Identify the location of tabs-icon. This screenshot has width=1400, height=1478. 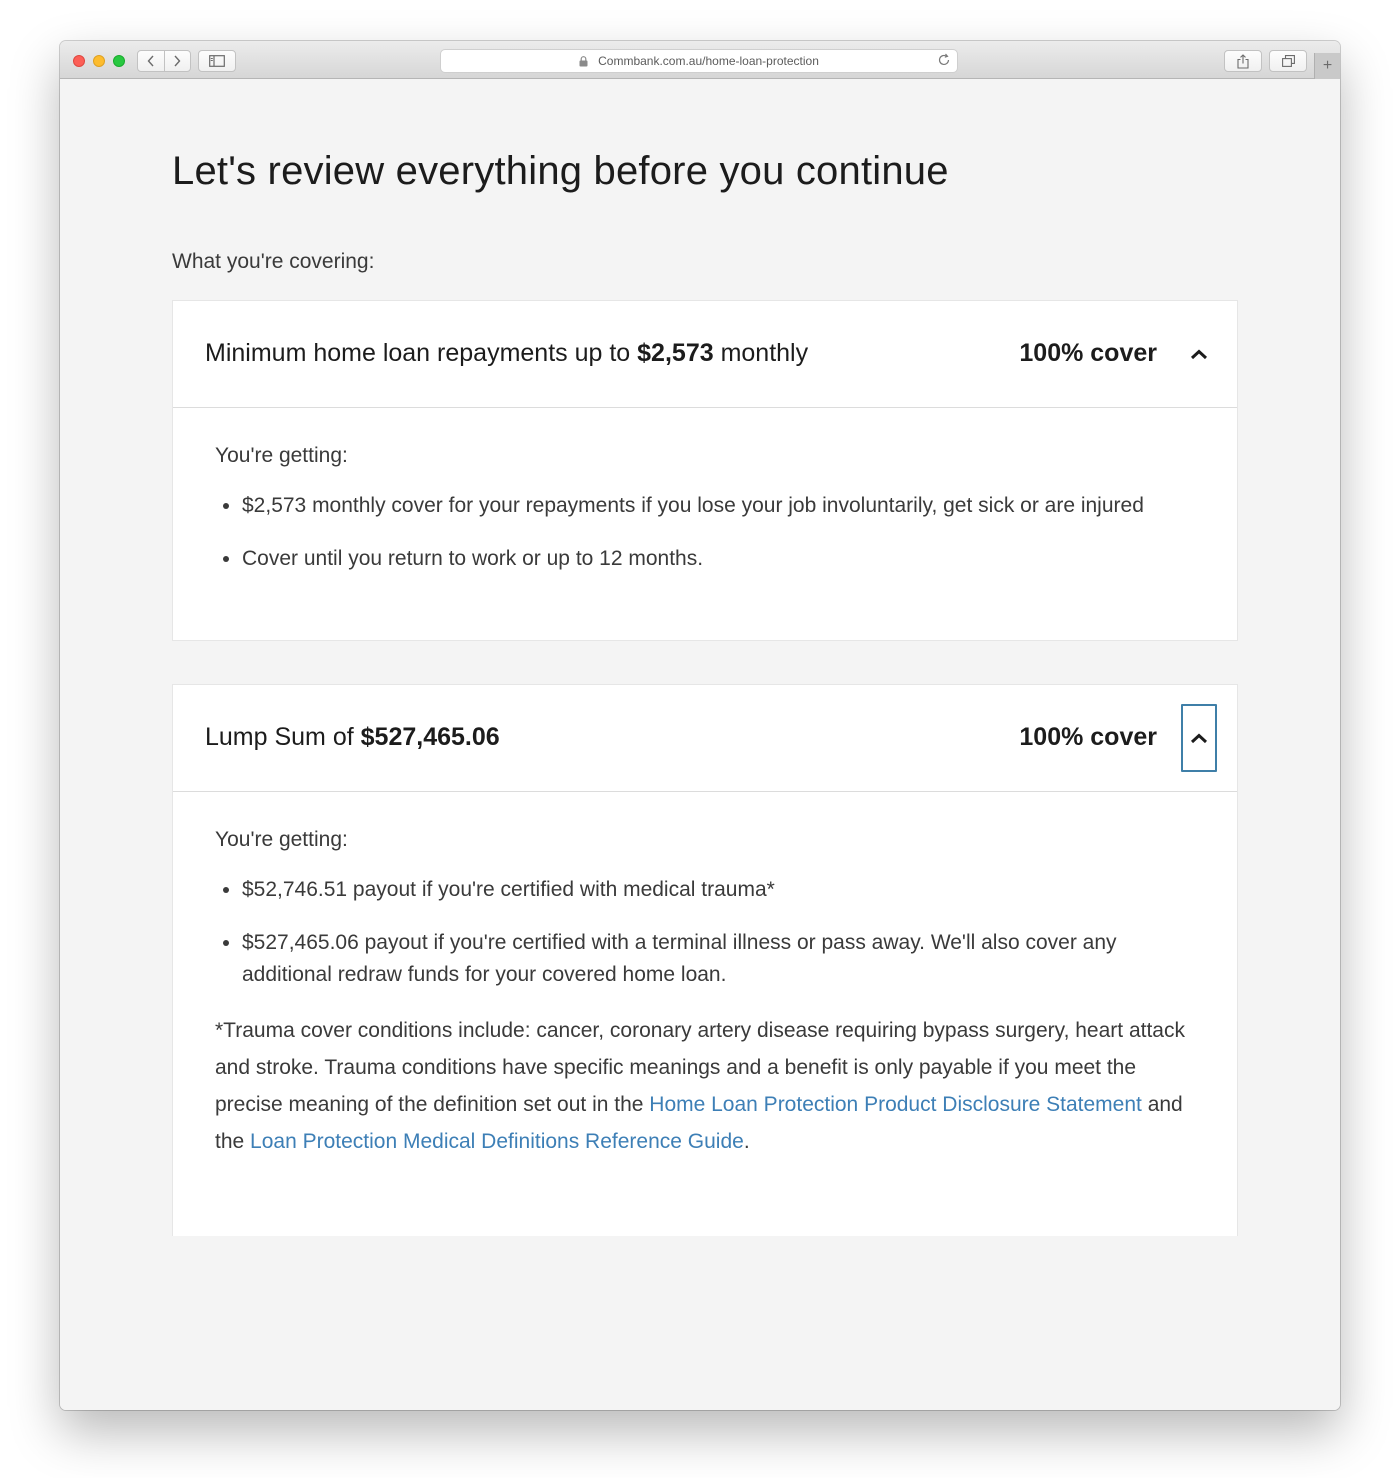
(1288, 61).